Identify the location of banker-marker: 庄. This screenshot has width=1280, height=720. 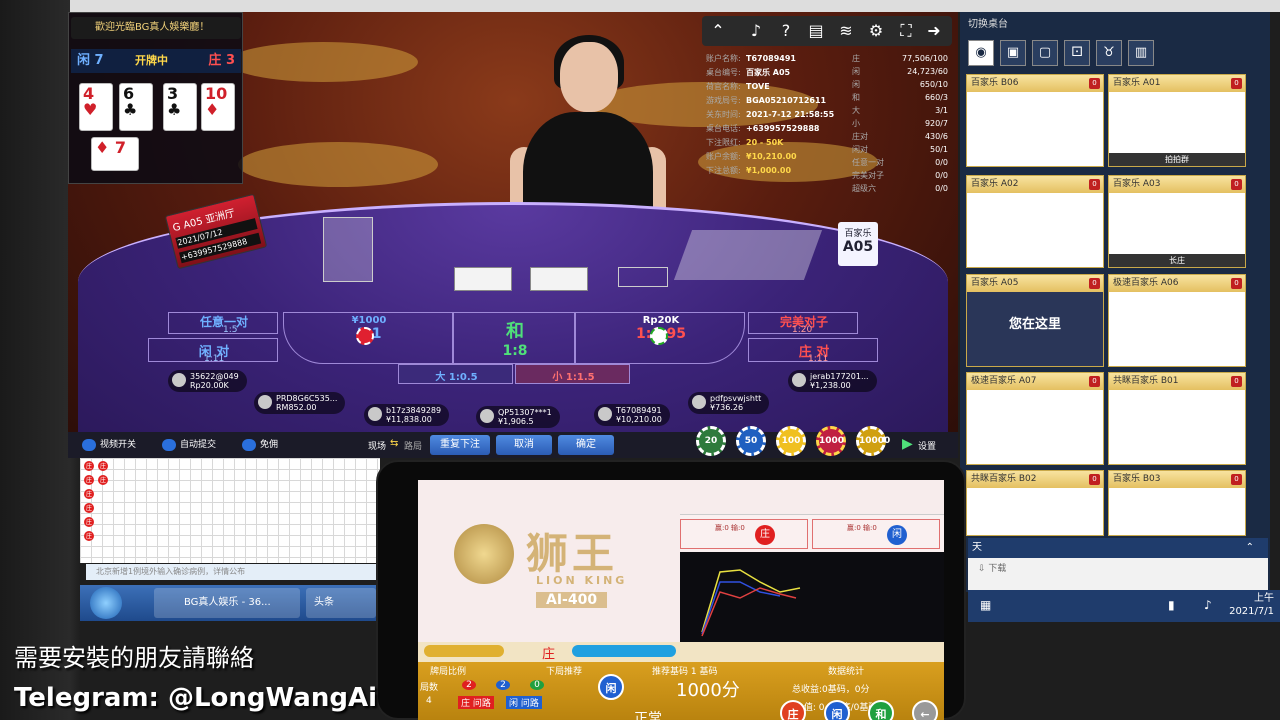
(765, 535).